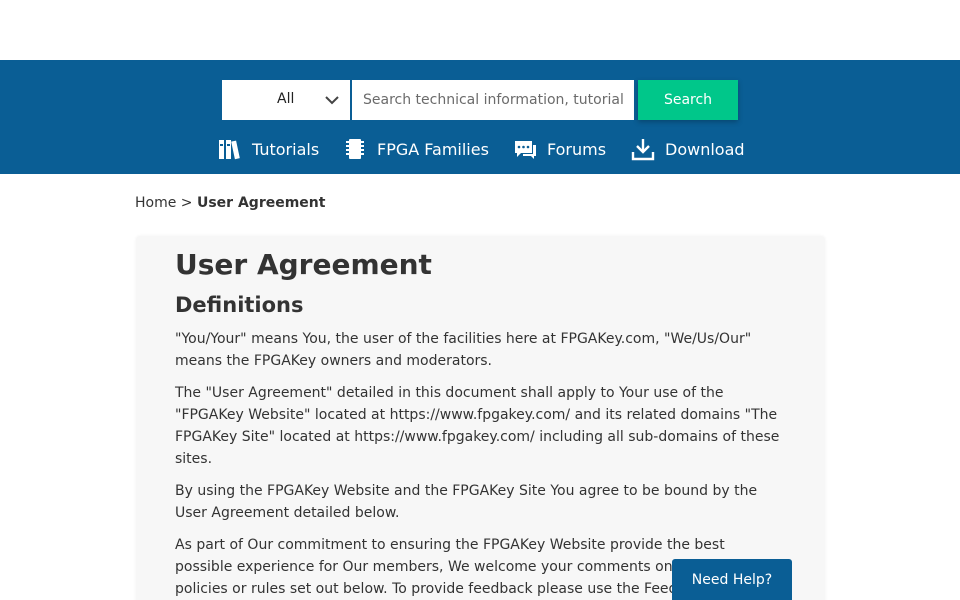 The width and height of the screenshot is (960, 600). What do you see at coordinates (732, 579) in the screenshot?
I see `need-help-button: Need Help?` at bounding box center [732, 579].